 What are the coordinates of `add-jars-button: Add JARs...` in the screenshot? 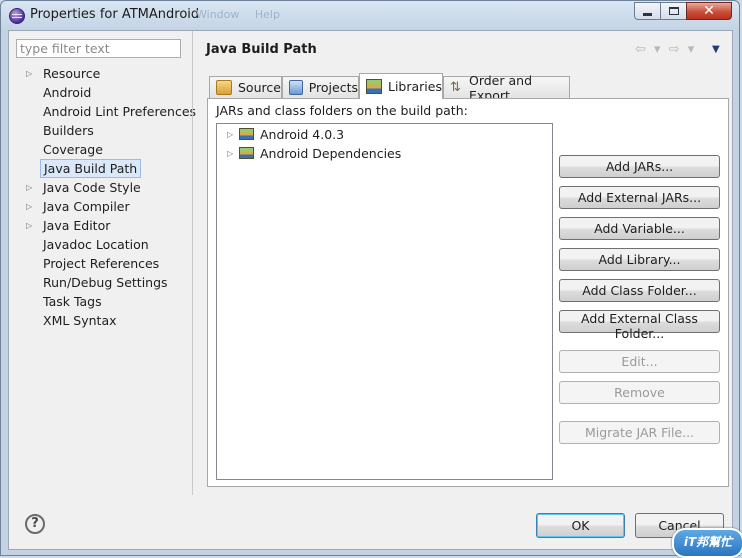 It's located at (639, 166).